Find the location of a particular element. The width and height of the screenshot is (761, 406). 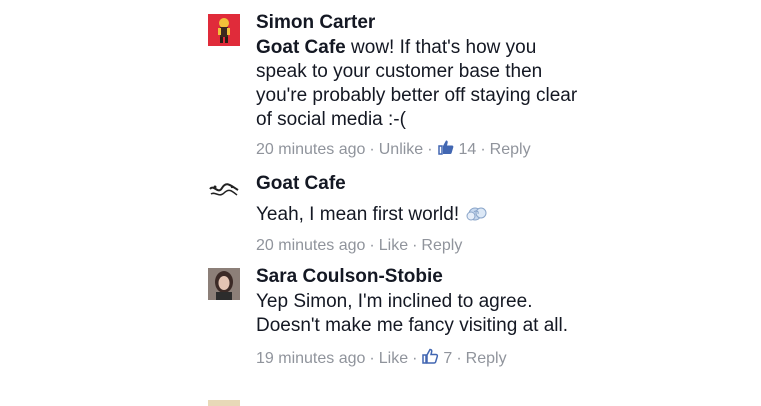

like-count: 14 is located at coordinates (457, 149).